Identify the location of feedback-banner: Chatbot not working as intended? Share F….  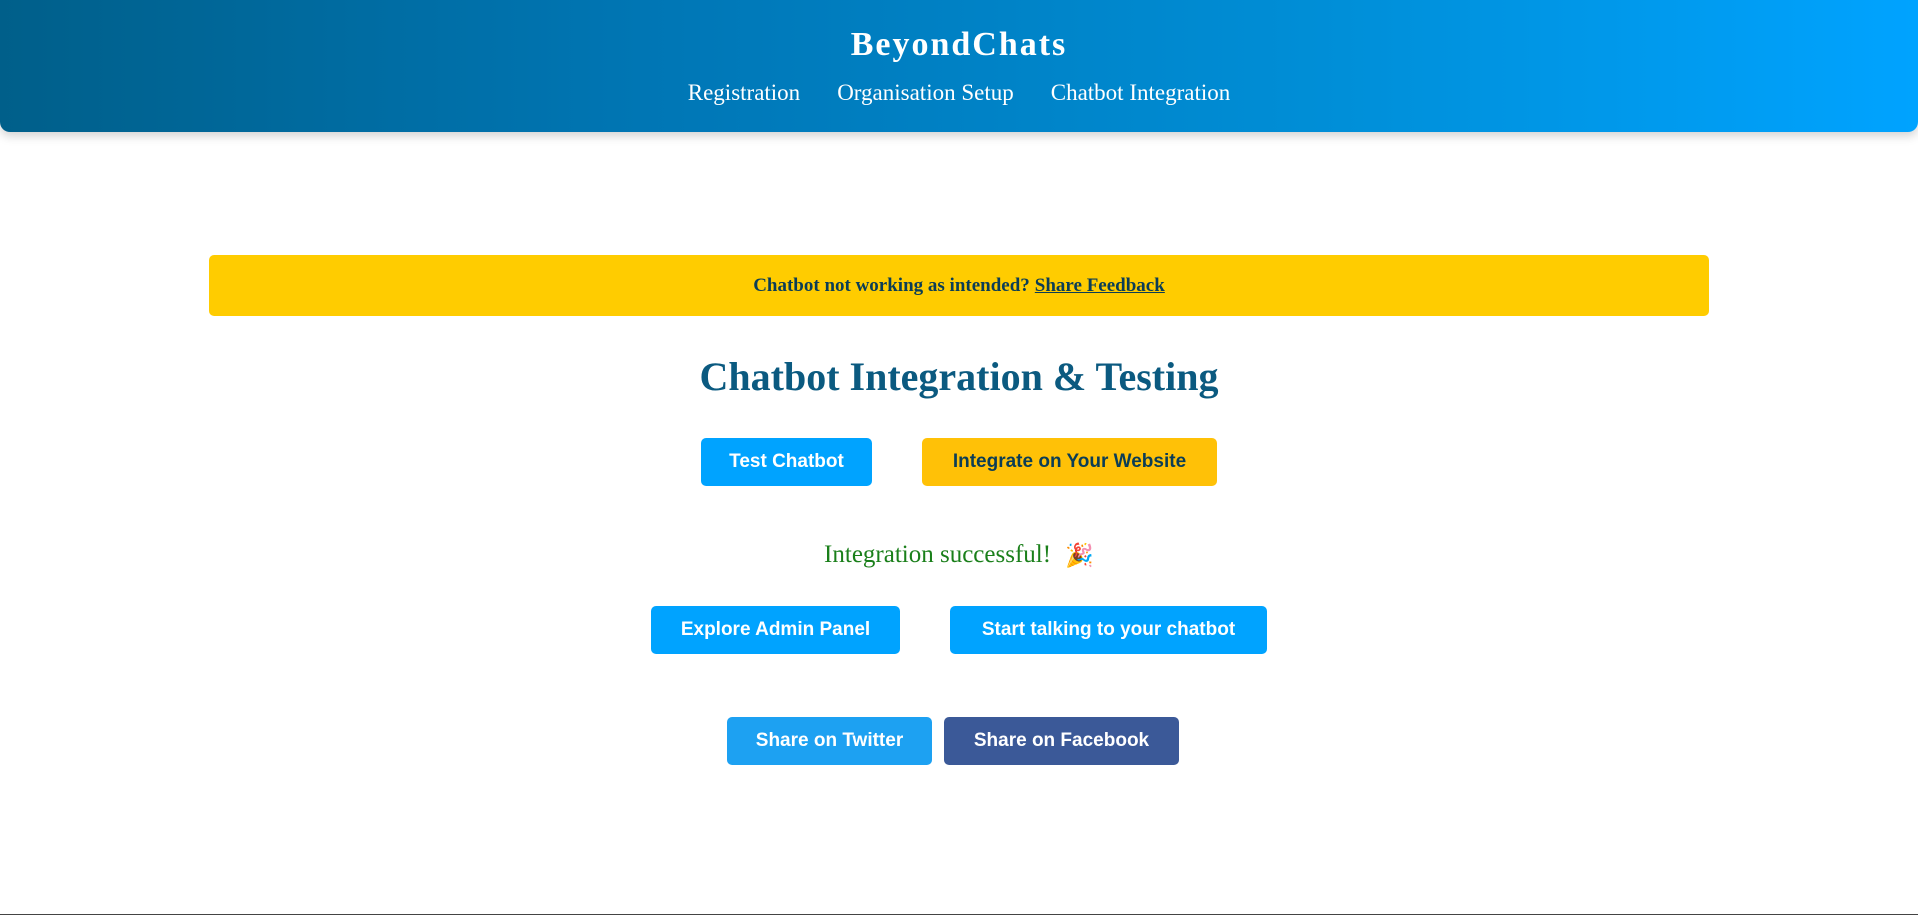
(959, 285).